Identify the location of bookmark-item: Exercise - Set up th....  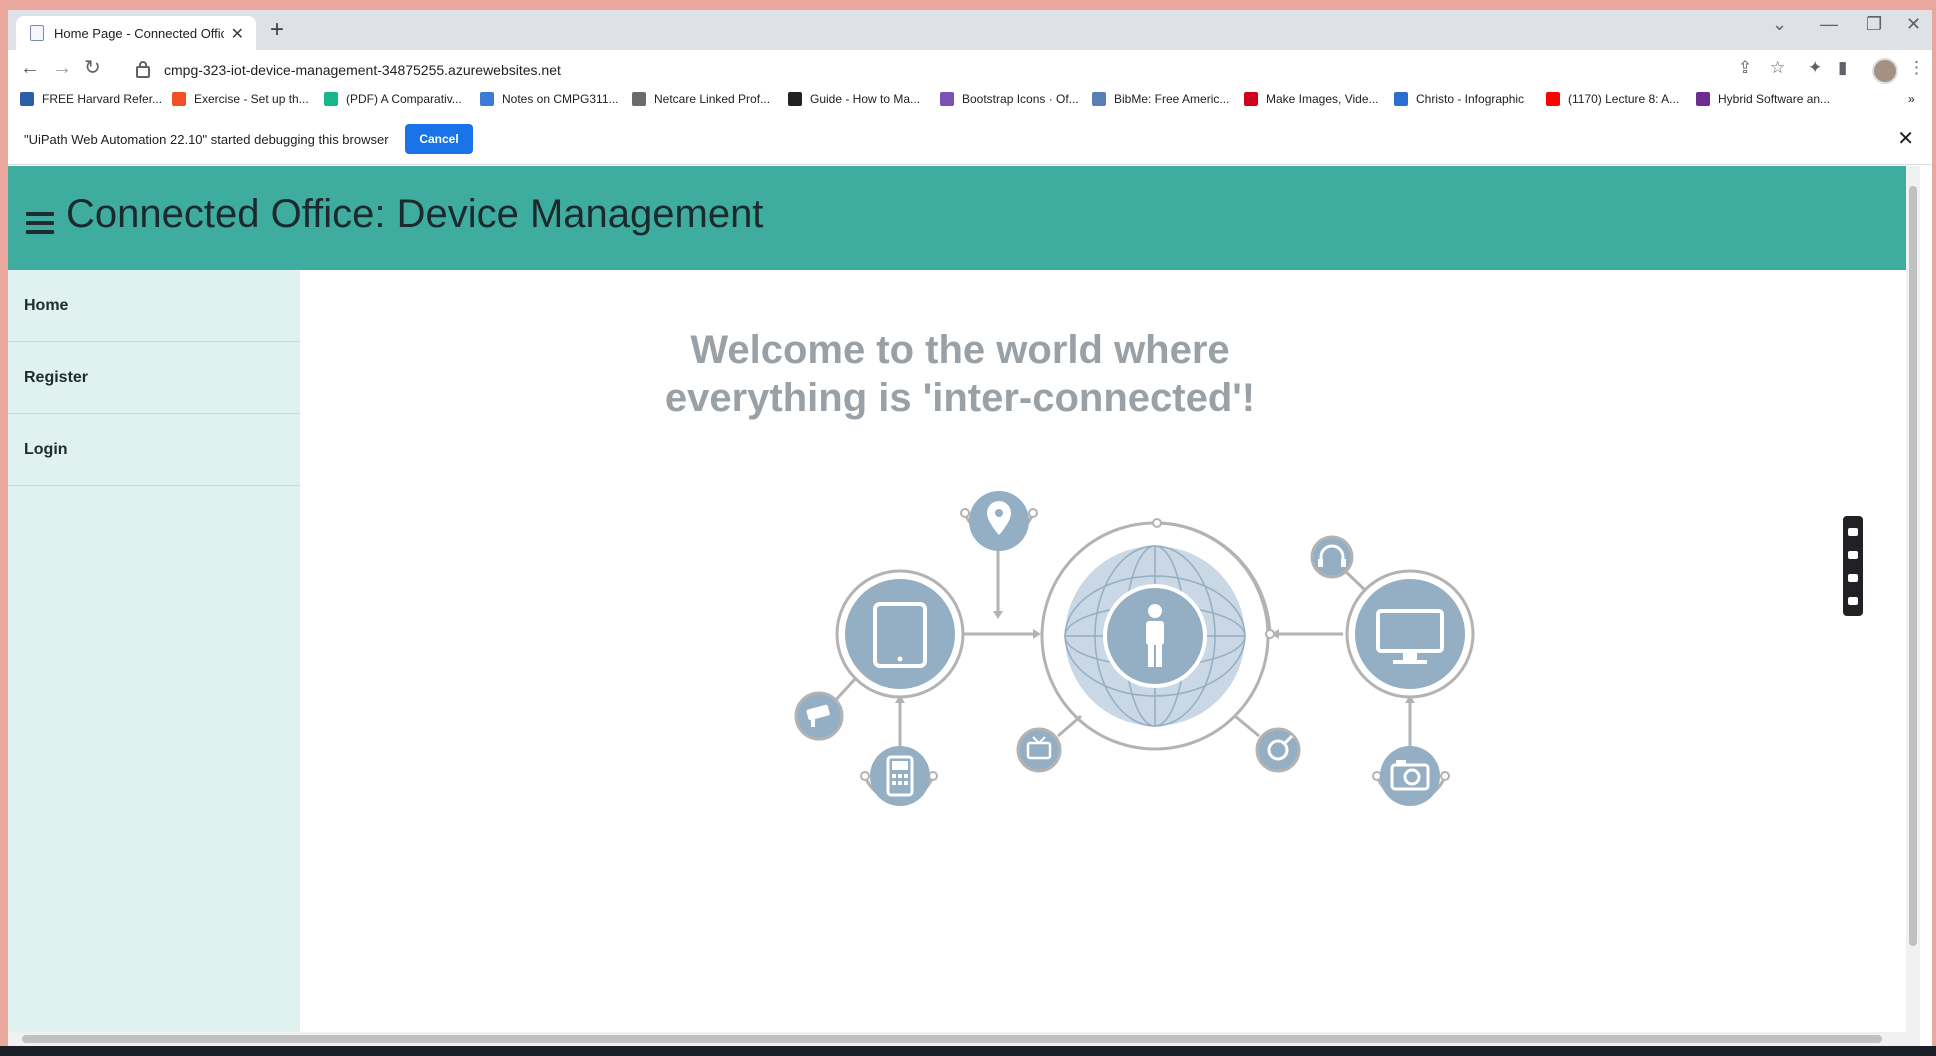
(240, 99).